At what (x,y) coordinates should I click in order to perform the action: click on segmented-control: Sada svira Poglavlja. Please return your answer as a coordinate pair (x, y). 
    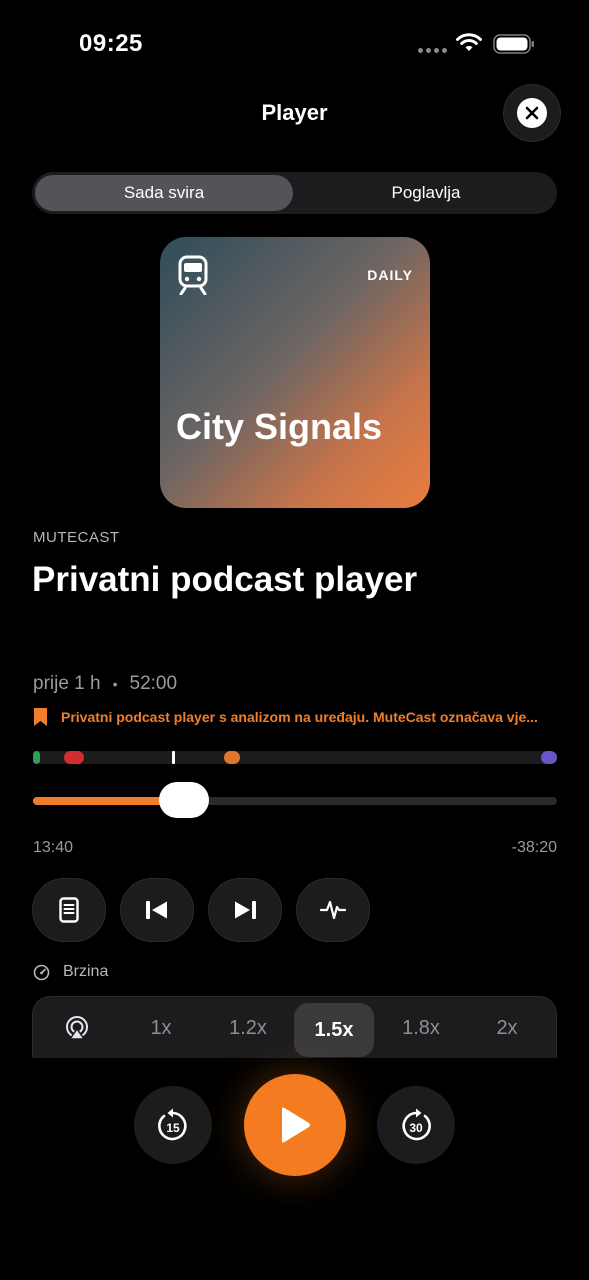
    Looking at the image, I should click on (294, 193).